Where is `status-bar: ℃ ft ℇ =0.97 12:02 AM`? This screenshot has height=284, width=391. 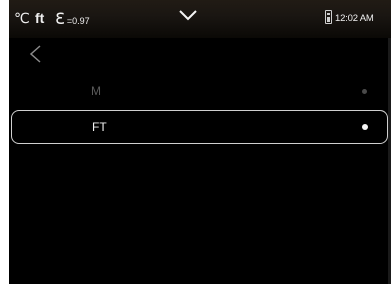 status-bar: ℃ ft ℇ =0.97 12:02 AM is located at coordinates (200, 19).